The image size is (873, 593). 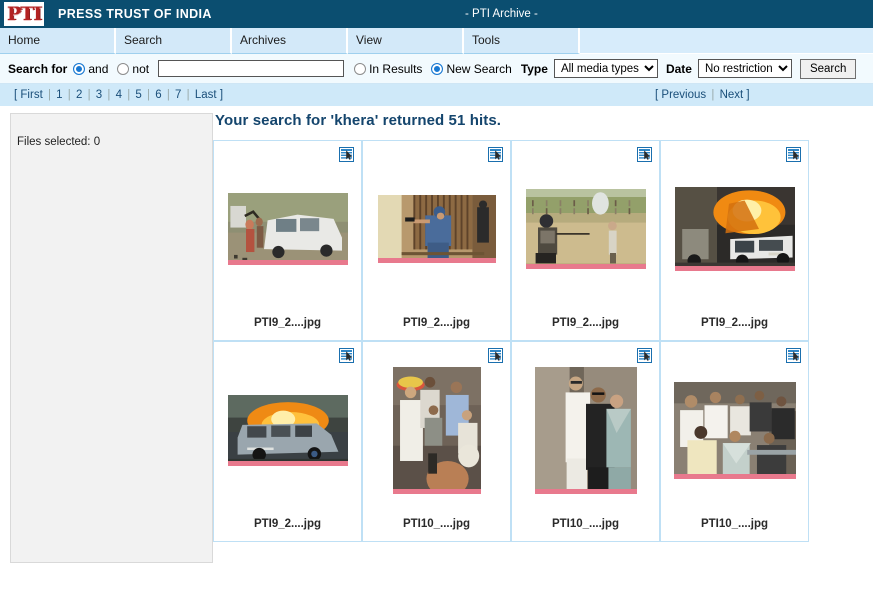 What do you see at coordinates (221, 95) in the screenshot?
I see `bracket-close: ]` at bounding box center [221, 95].